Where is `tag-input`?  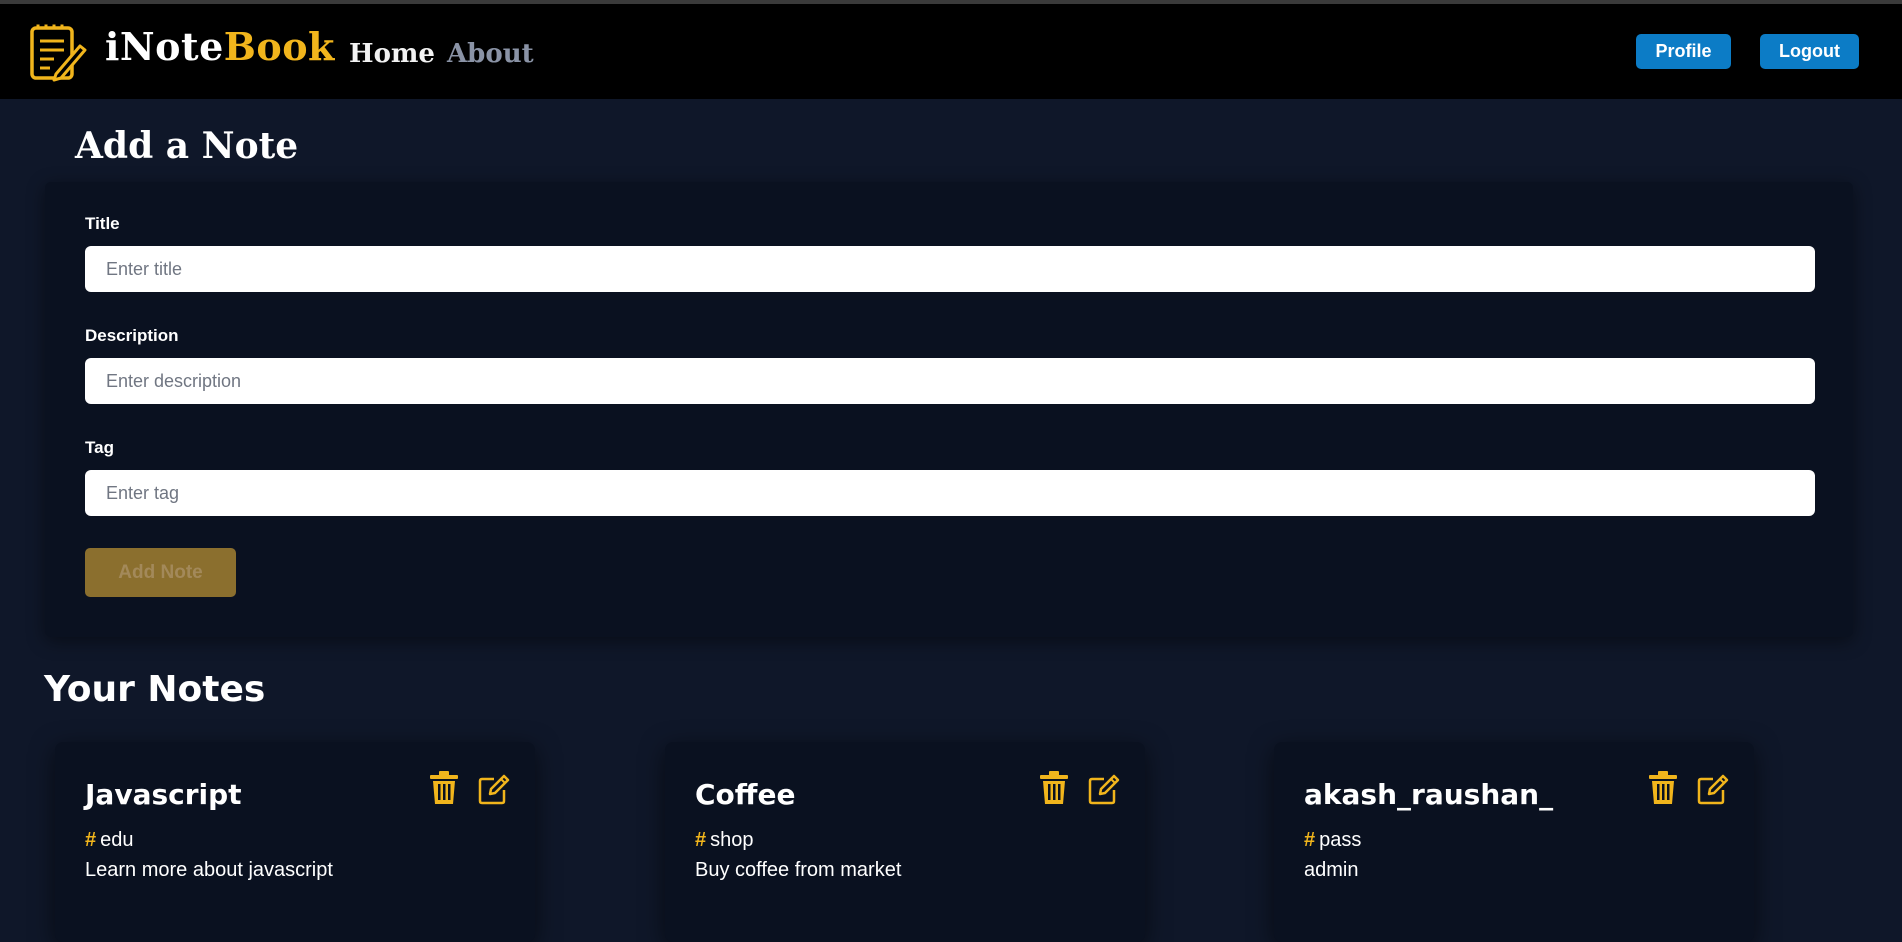 tag-input is located at coordinates (950, 493).